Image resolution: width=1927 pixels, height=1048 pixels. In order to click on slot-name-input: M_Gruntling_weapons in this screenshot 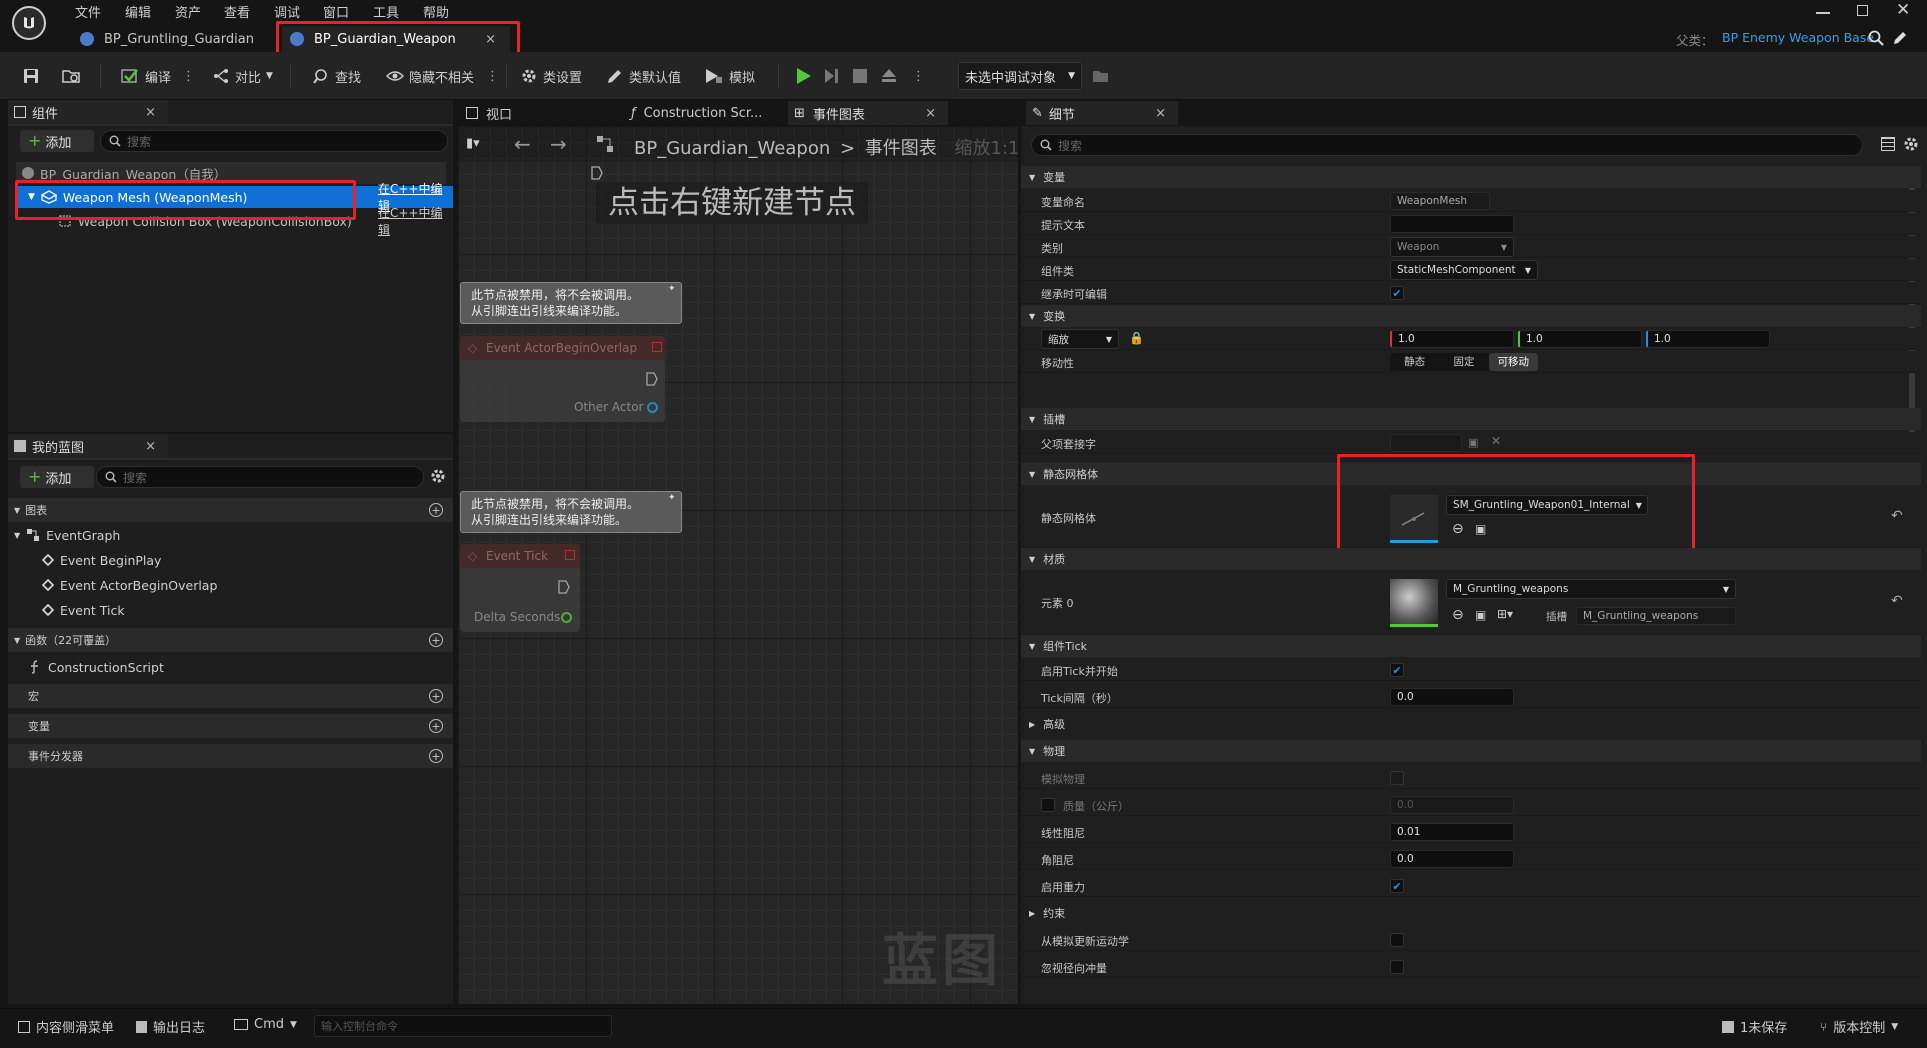, I will do `click(1656, 616)`.